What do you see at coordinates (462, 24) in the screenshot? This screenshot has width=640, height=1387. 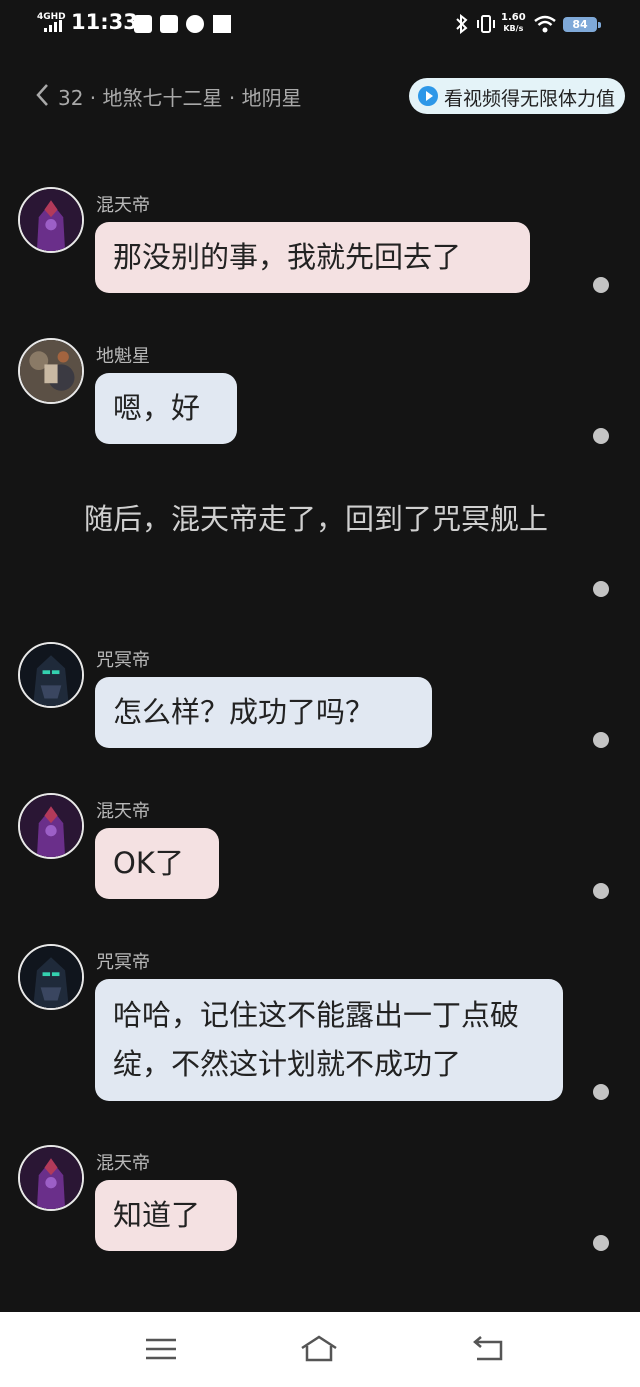 I see `bluetooth-icon` at bounding box center [462, 24].